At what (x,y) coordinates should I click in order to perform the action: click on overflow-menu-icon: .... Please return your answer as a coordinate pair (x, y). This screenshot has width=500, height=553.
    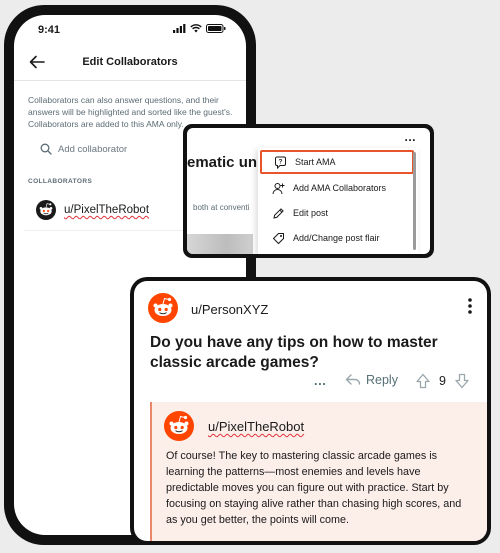
    Looking at the image, I should click on (410, 137).